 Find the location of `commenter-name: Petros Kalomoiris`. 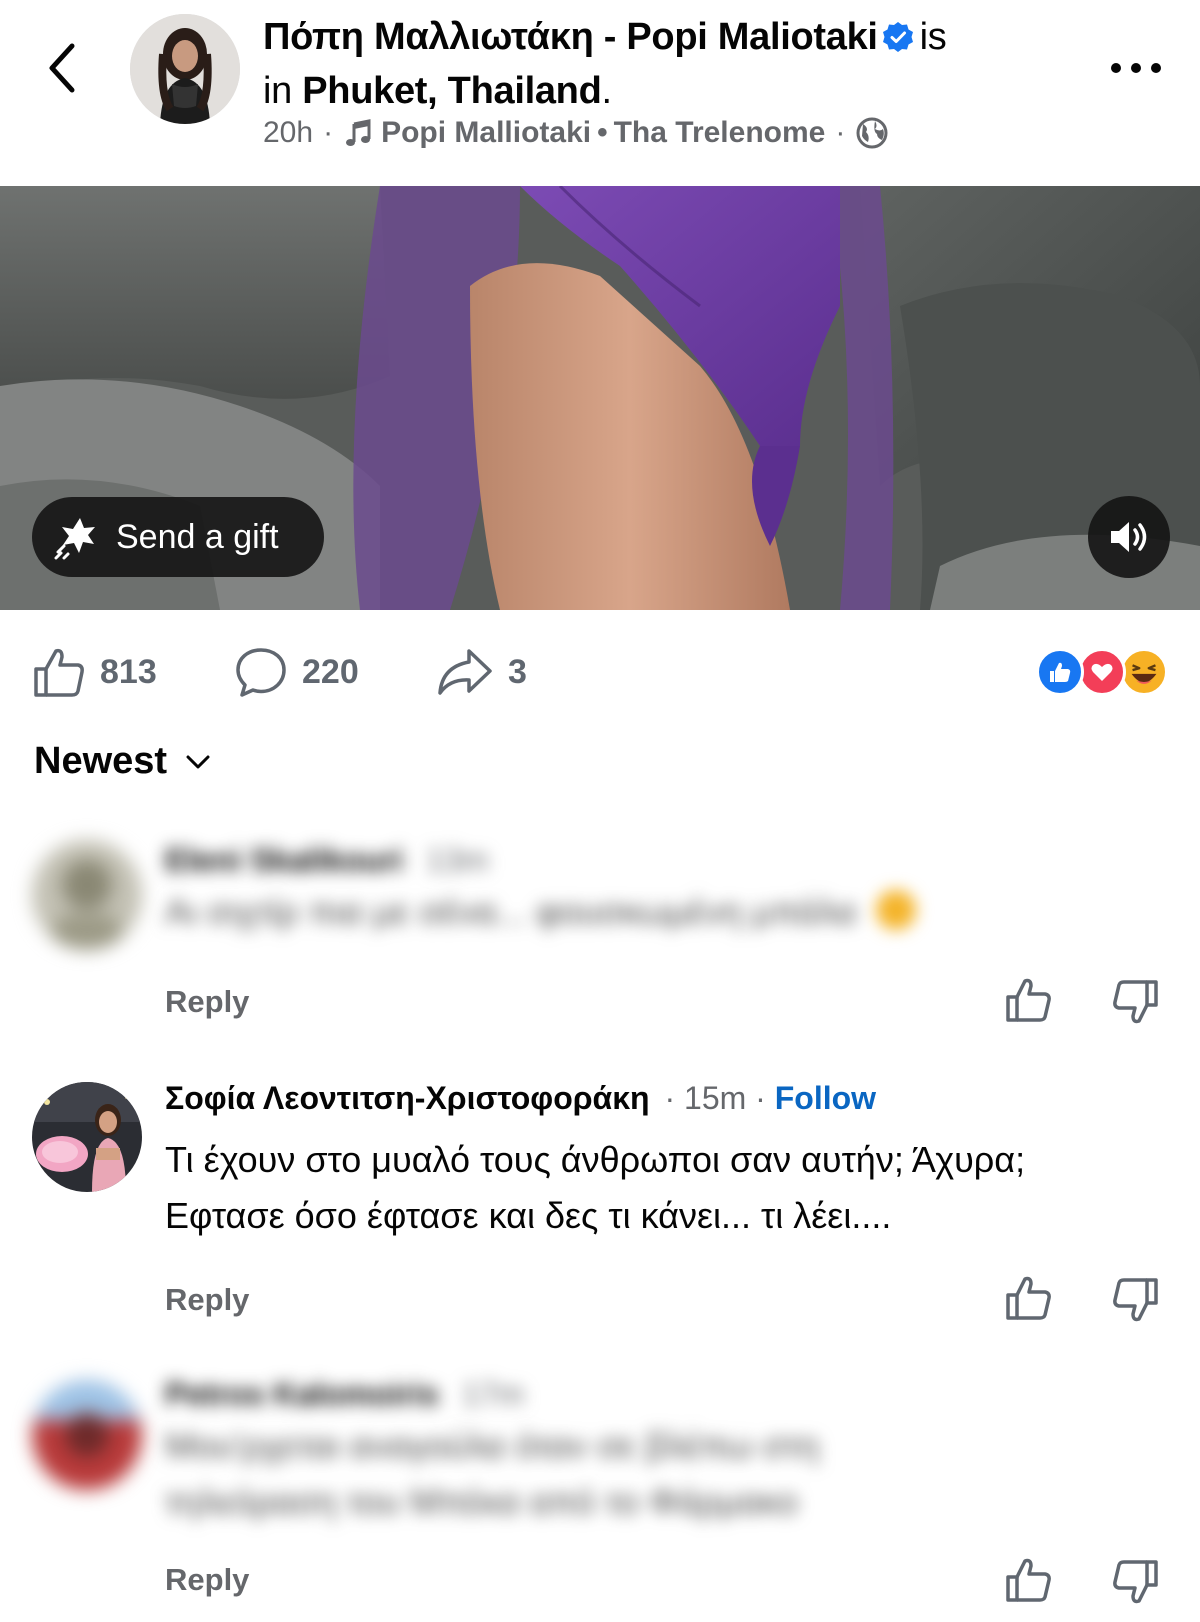

commenter-name: Petros Kalomoiris is located at coordinates (302, 1394).